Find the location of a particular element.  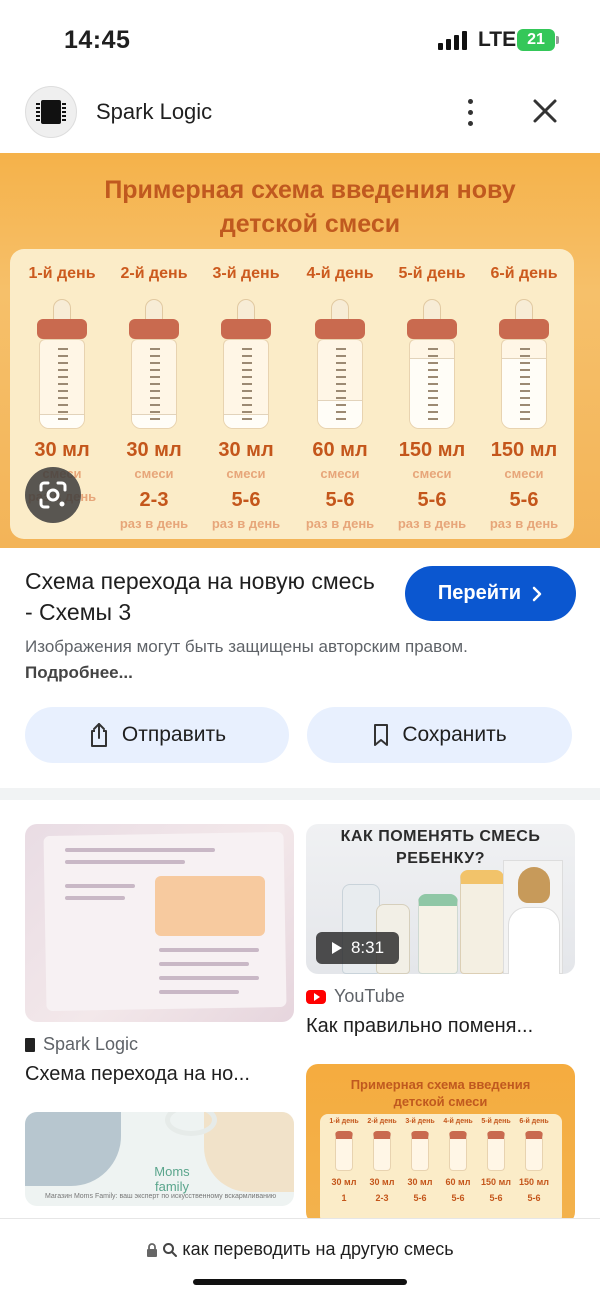

day-label: 4-й день is located at coordinates (340, 273).